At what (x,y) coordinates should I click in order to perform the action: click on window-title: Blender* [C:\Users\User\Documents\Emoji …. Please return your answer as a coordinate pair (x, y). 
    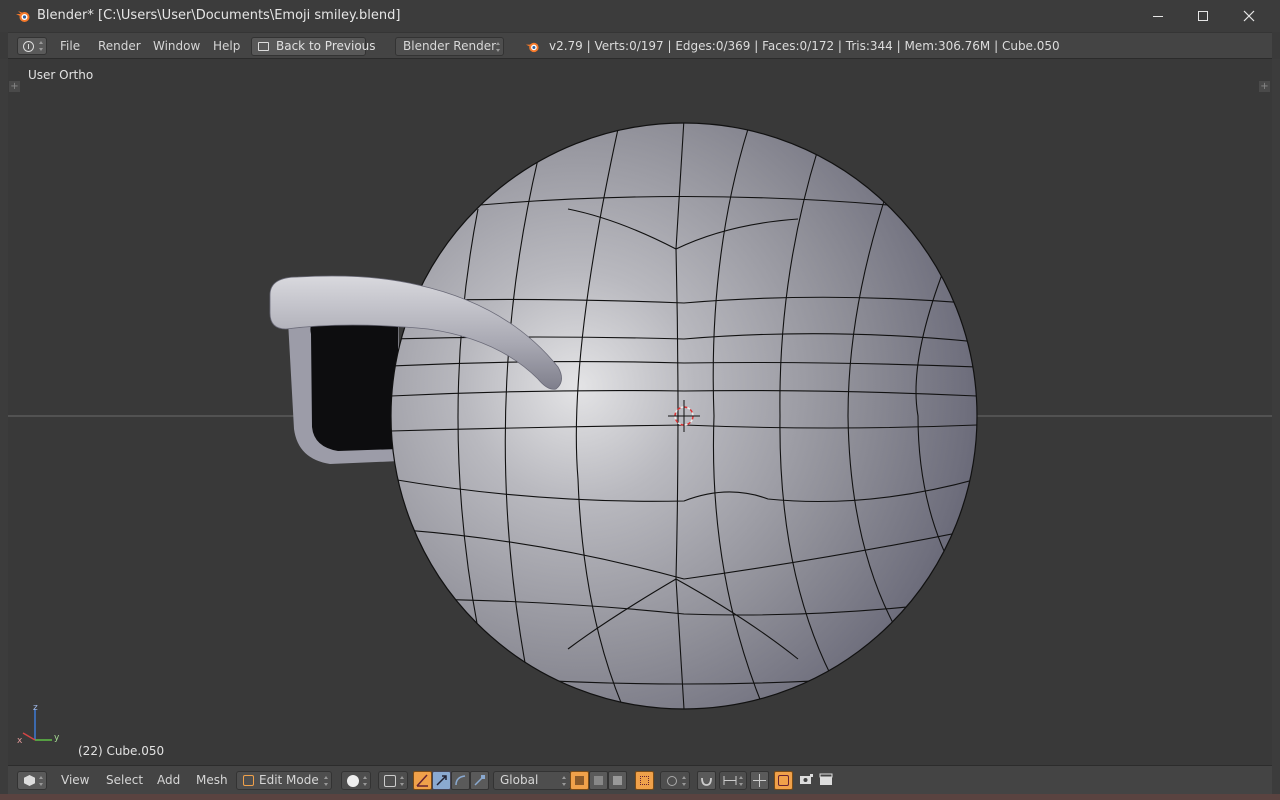
    Looking at the image, I should click on (219, 15).